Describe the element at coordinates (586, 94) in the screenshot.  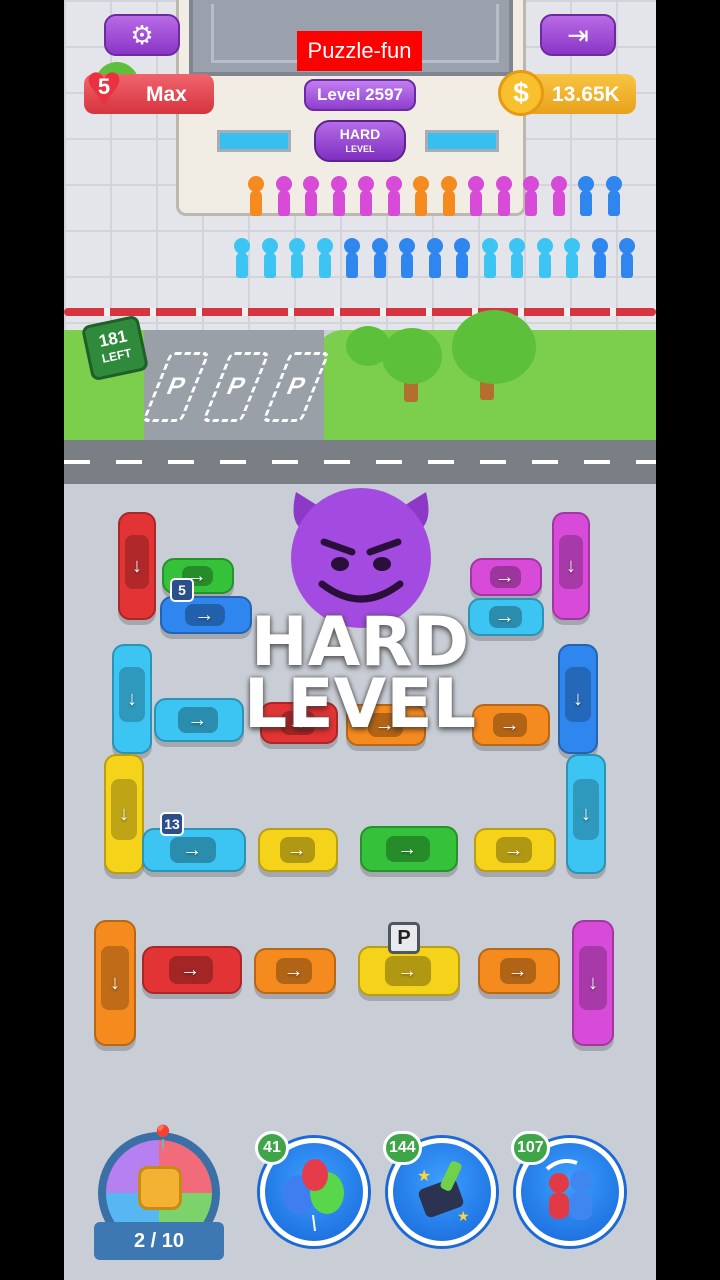
I see `coin-amount: 13.65K` at that location.